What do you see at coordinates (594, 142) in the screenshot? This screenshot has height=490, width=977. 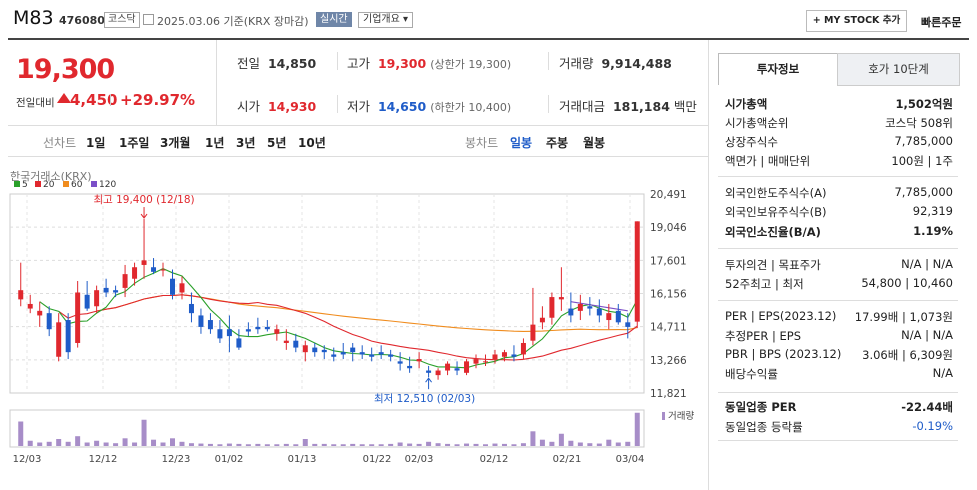 I see `candle-tab-3: 월봉` at bounding box center [594, 142].